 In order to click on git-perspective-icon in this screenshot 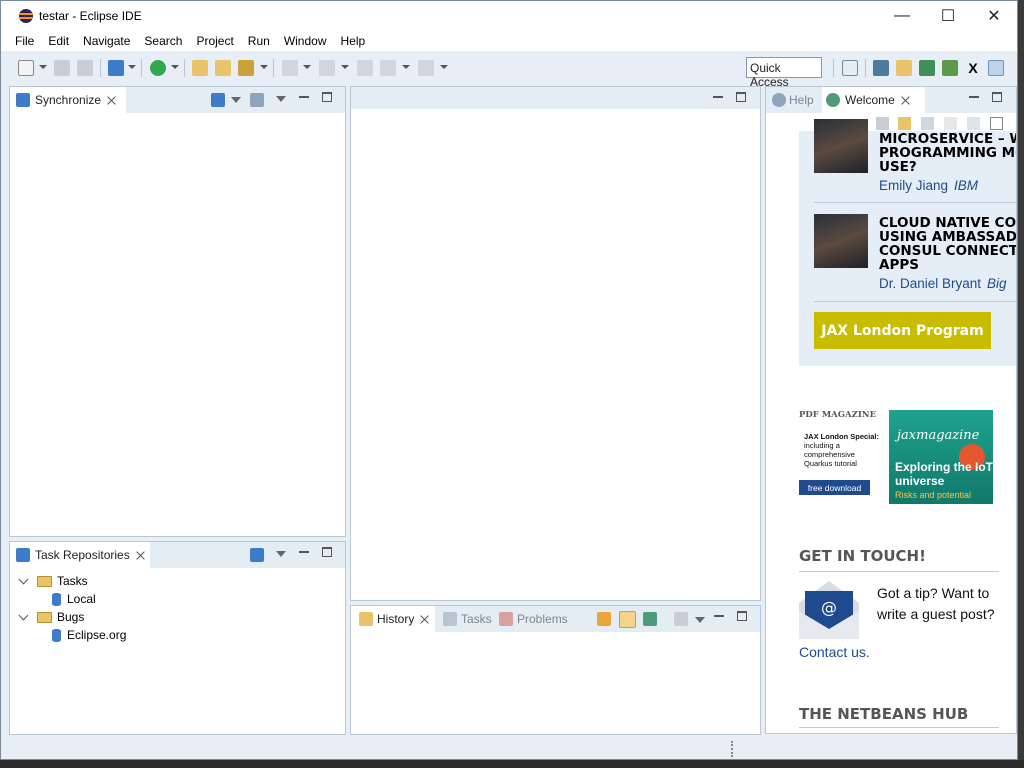, I will do `click(927, 68)`.